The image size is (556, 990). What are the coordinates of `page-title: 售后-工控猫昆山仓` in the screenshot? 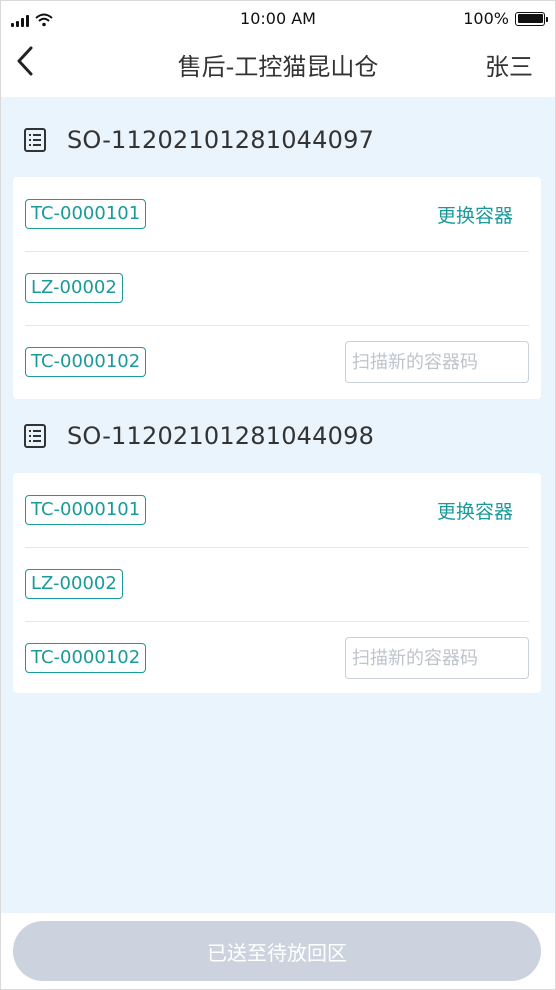 It's located at (278, 67).